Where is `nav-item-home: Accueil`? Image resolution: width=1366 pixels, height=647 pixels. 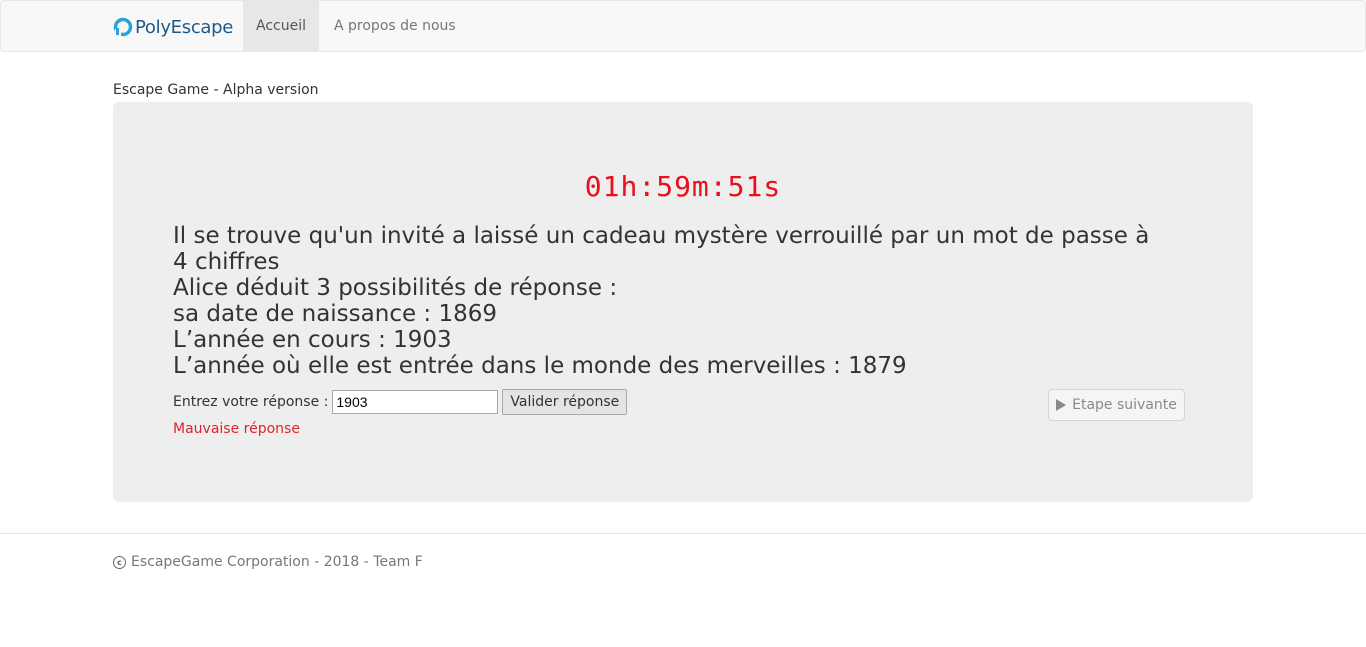 nav-item-home: Accueil is located at coordinates (281, 26).